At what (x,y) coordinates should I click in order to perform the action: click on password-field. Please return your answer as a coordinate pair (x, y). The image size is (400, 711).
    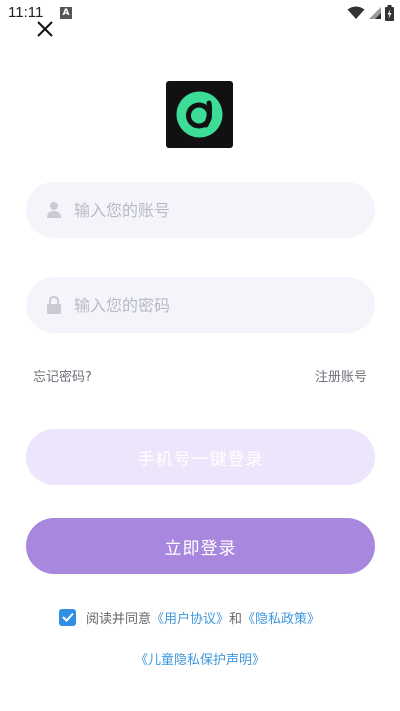
    Looking at the image, I should click on (200, 305).